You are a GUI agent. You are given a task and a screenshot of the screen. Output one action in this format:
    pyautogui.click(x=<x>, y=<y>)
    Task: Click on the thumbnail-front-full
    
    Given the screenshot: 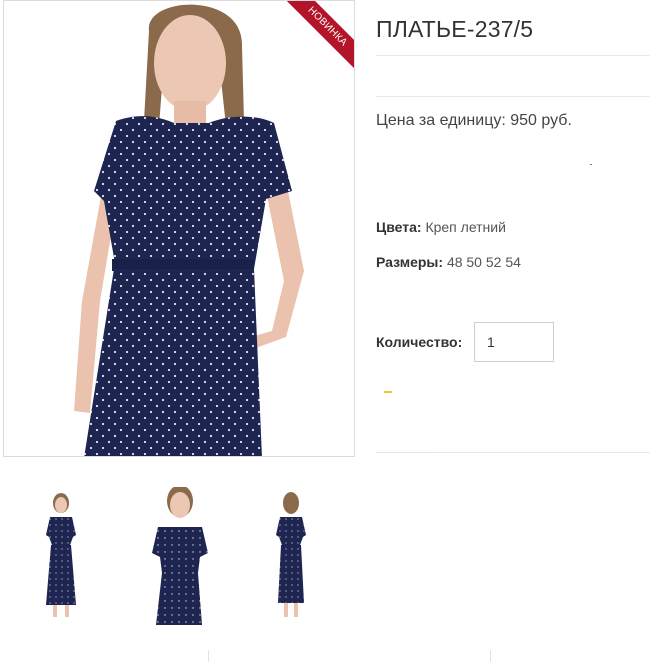 What is the action you would take?
    pyautogui.click(x=63, y=556)
    